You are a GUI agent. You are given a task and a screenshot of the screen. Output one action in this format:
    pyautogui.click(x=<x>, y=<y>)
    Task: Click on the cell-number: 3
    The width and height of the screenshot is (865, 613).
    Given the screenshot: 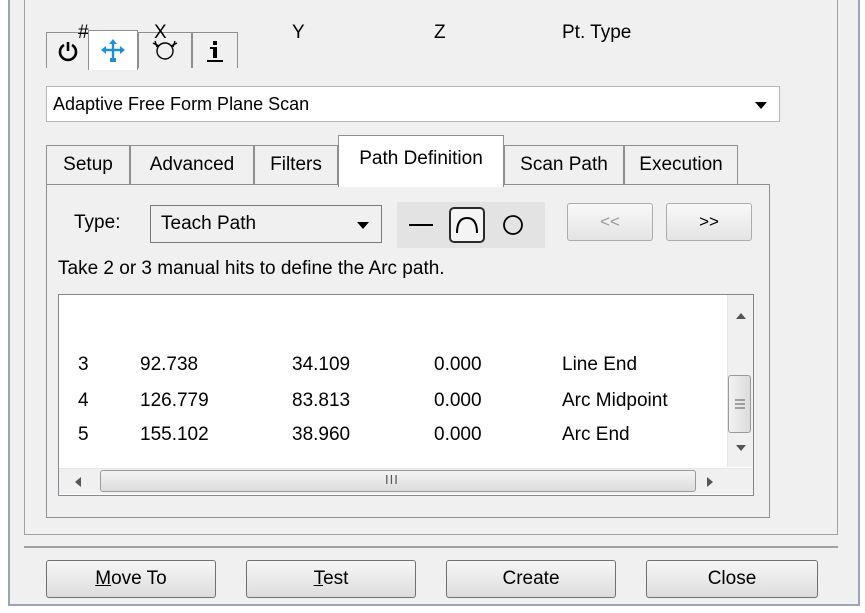 What is the action you would take?
    pyautogui.click(x=83, y=364)
    